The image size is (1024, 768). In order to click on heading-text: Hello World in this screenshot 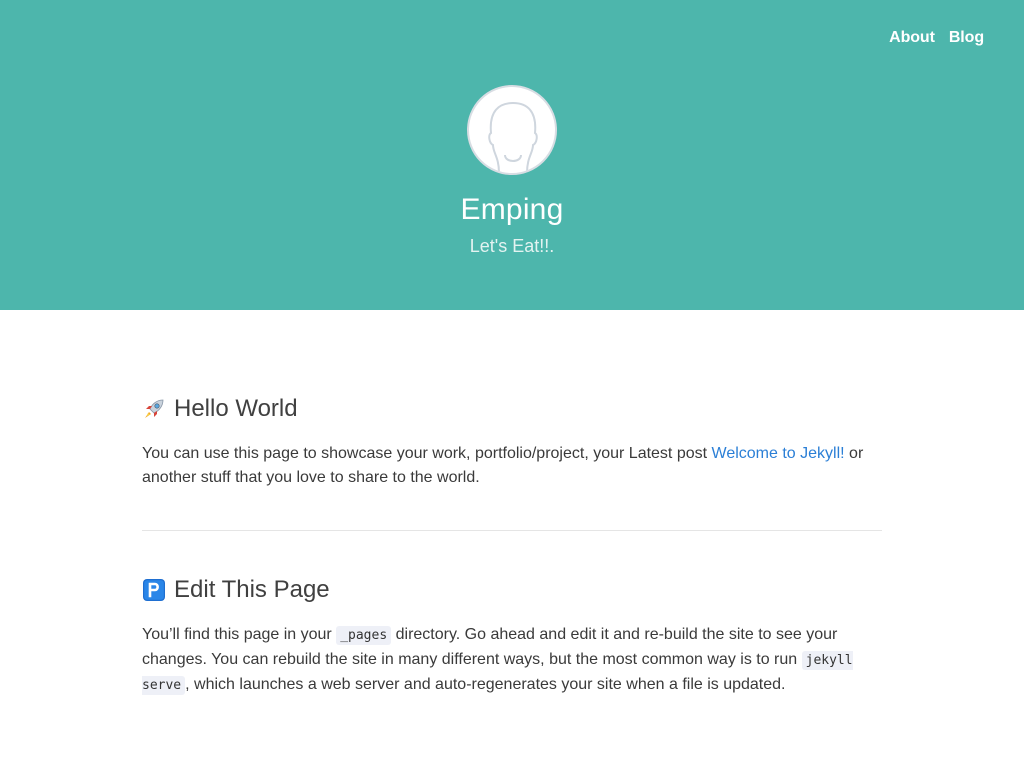, I will do `click(236, 408)`.